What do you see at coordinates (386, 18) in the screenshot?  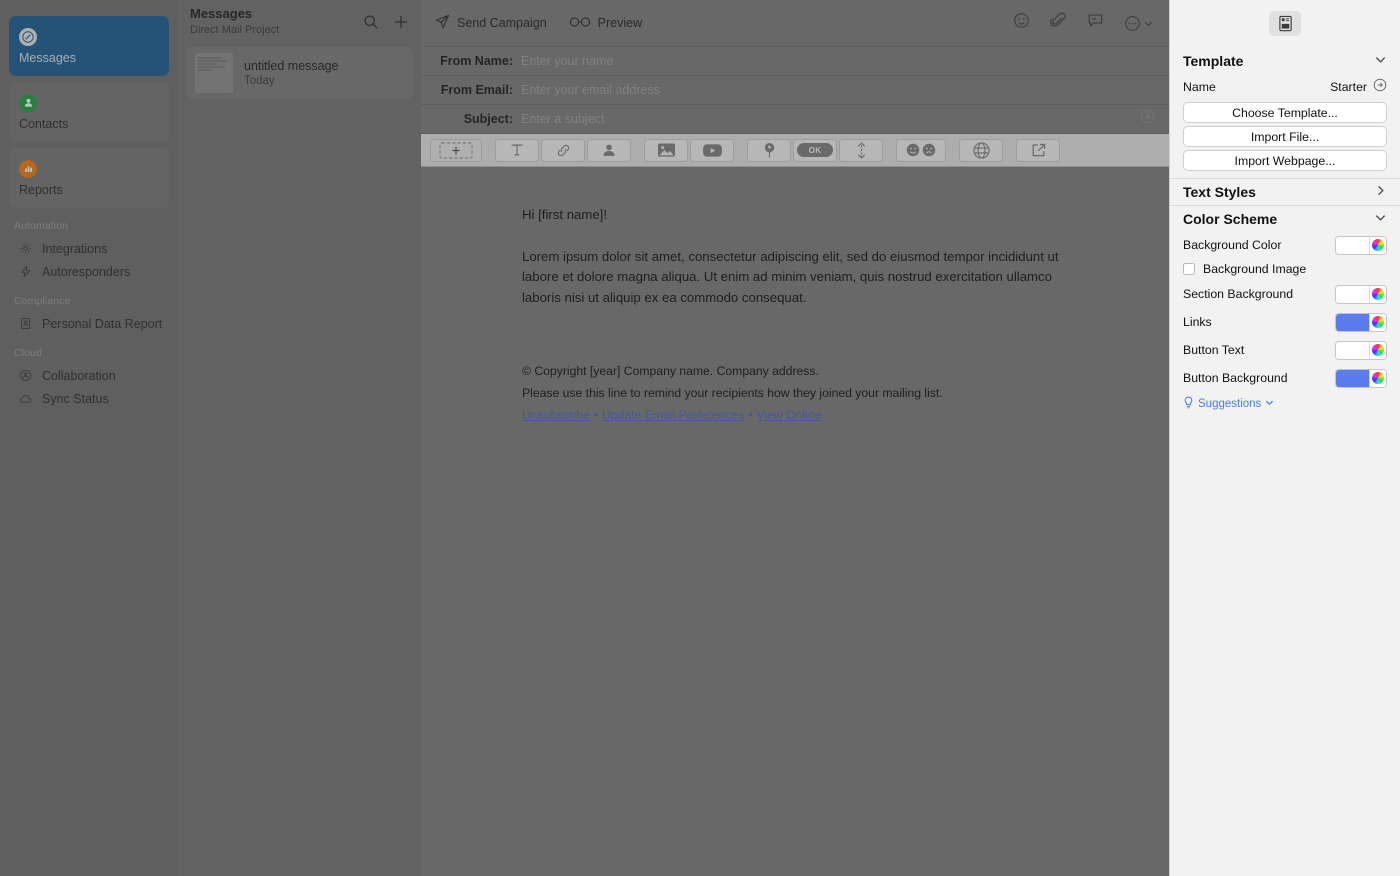 I see `message-list-actions` at bounding box center [386, 18].